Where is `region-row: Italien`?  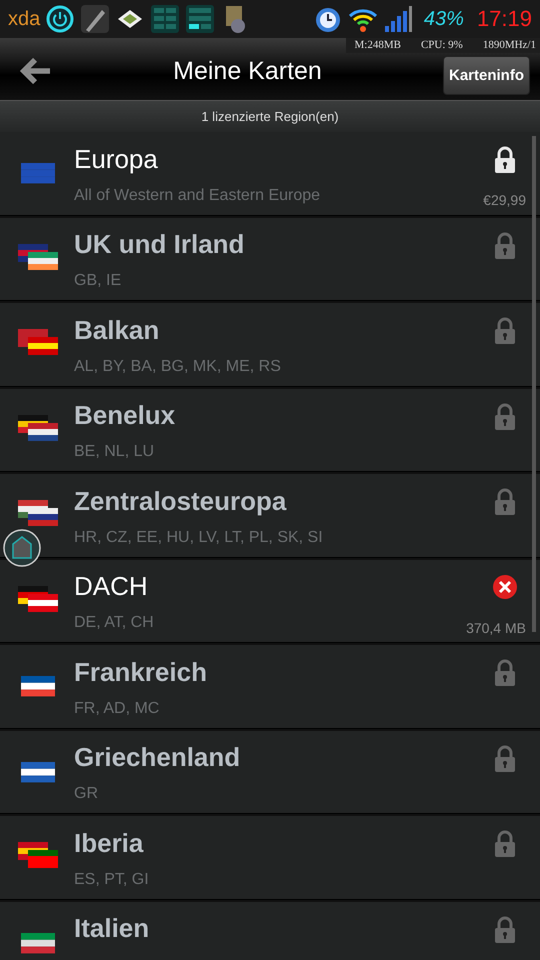 region-row: Italien is located at coordinates (270, 931).